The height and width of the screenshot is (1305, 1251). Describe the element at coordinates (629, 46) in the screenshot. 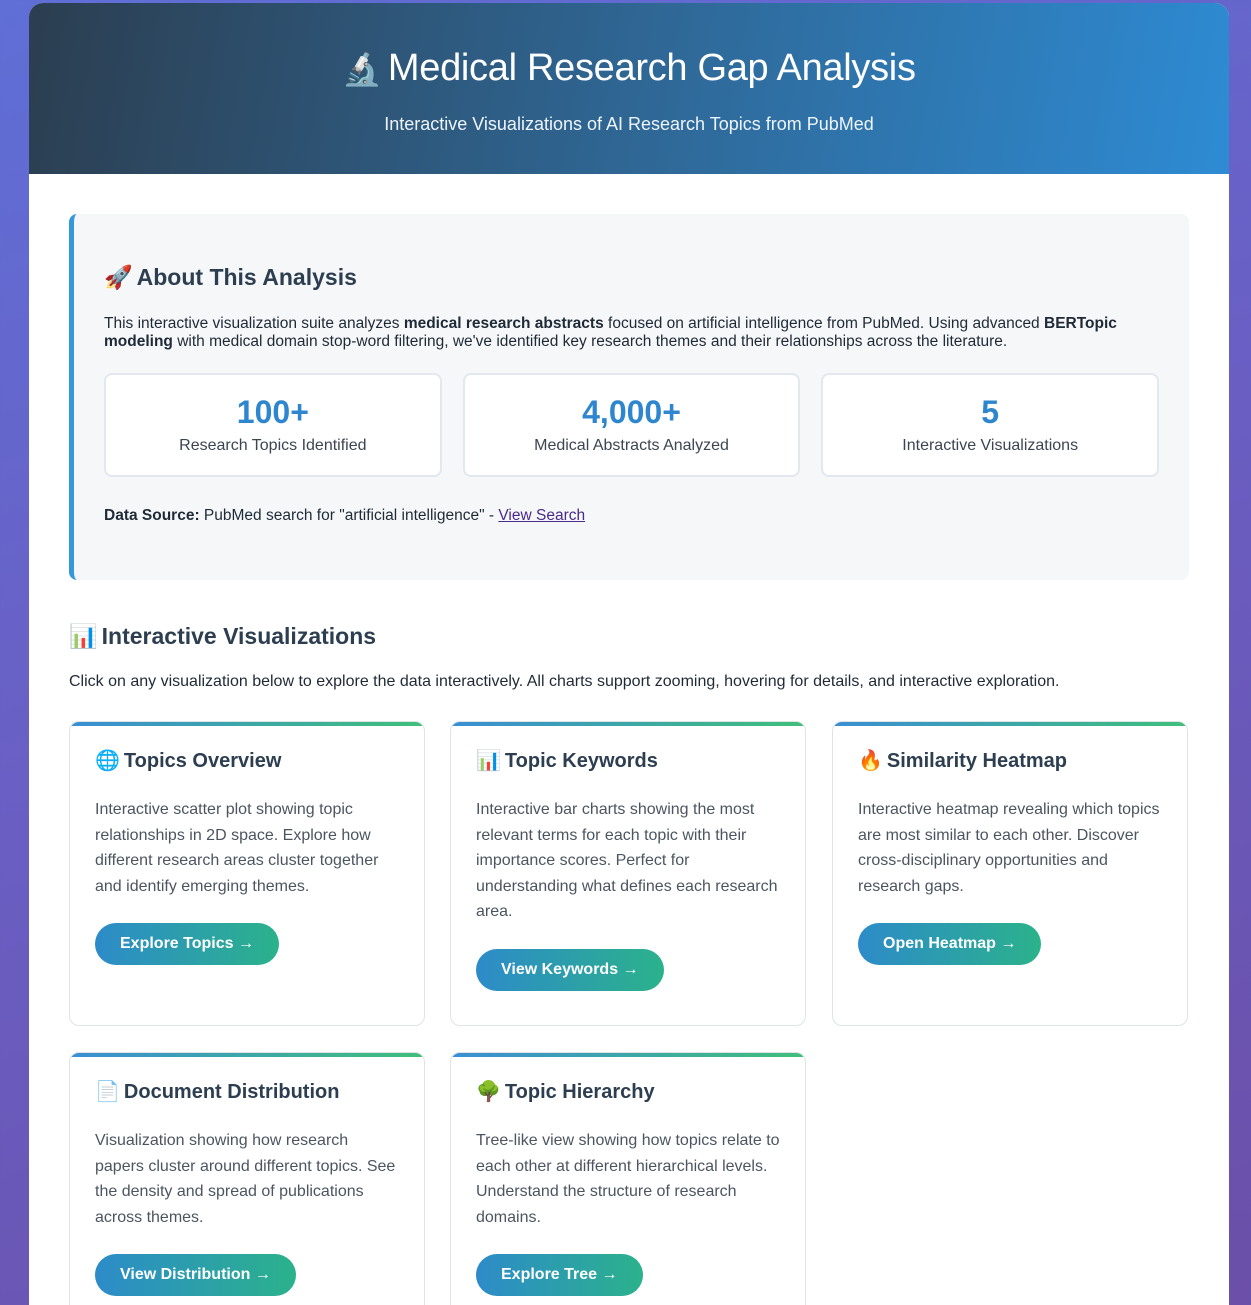

I see `page-title: 🔬 Medical Research Gap Analysis` at that location.